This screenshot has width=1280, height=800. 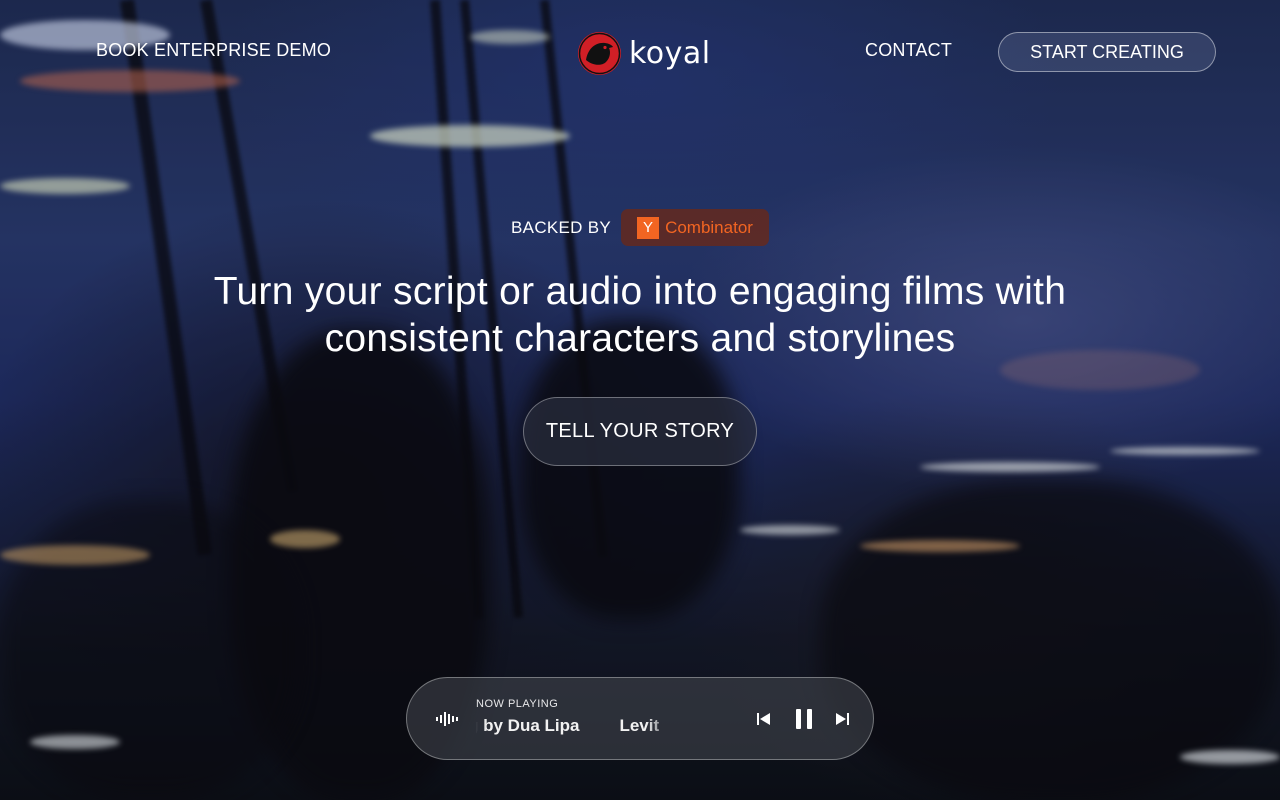 I want to click on koyal-bird-logo-icon, so click(x=599, y=53).